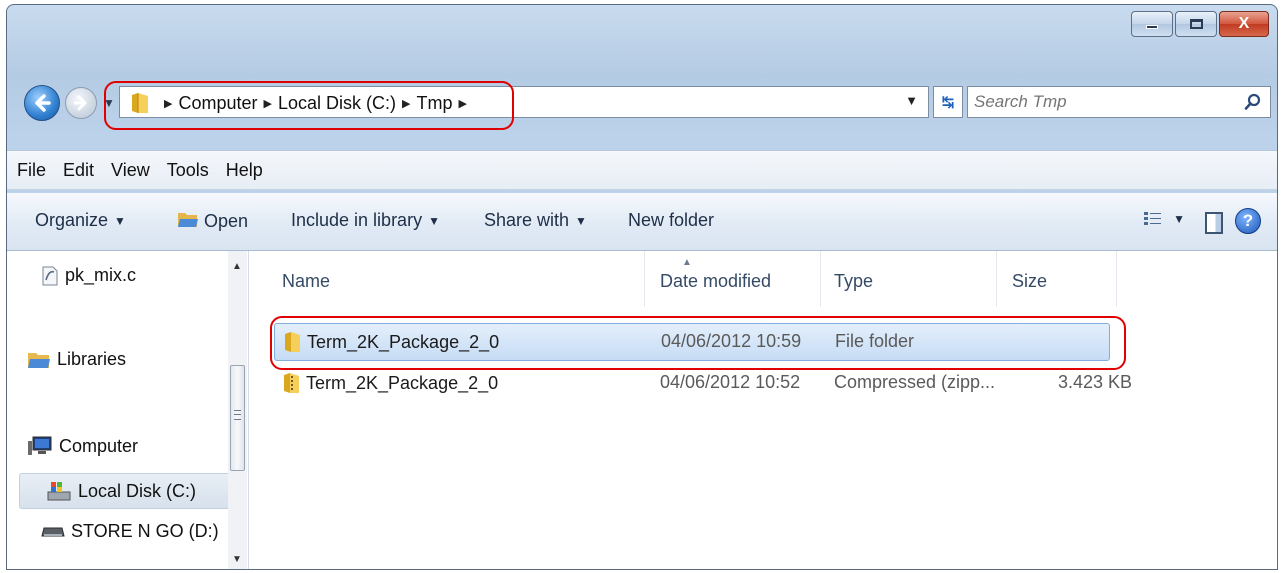 This screenshot has height=573, width=1286. I want to click on c-file-icon, so click(50, 276).